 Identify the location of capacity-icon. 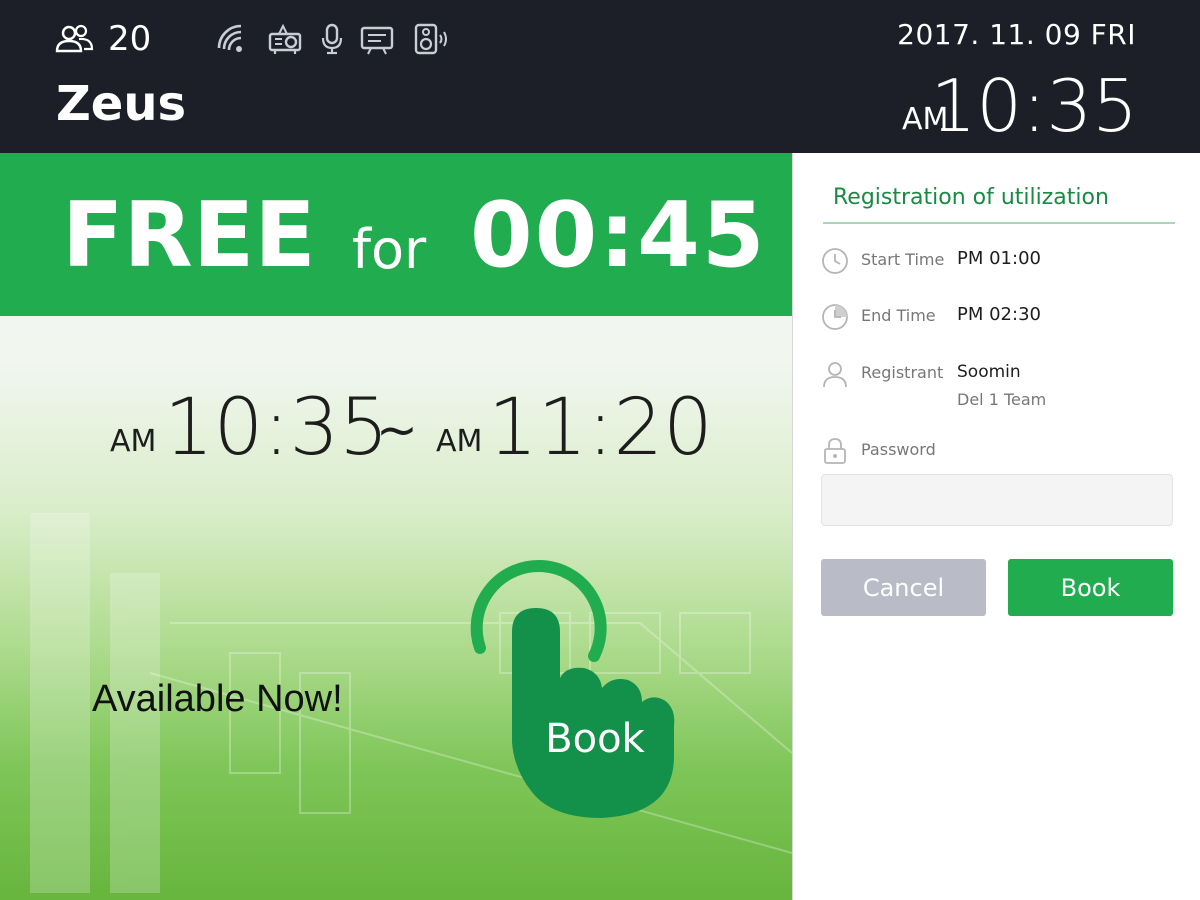
(74, 38).